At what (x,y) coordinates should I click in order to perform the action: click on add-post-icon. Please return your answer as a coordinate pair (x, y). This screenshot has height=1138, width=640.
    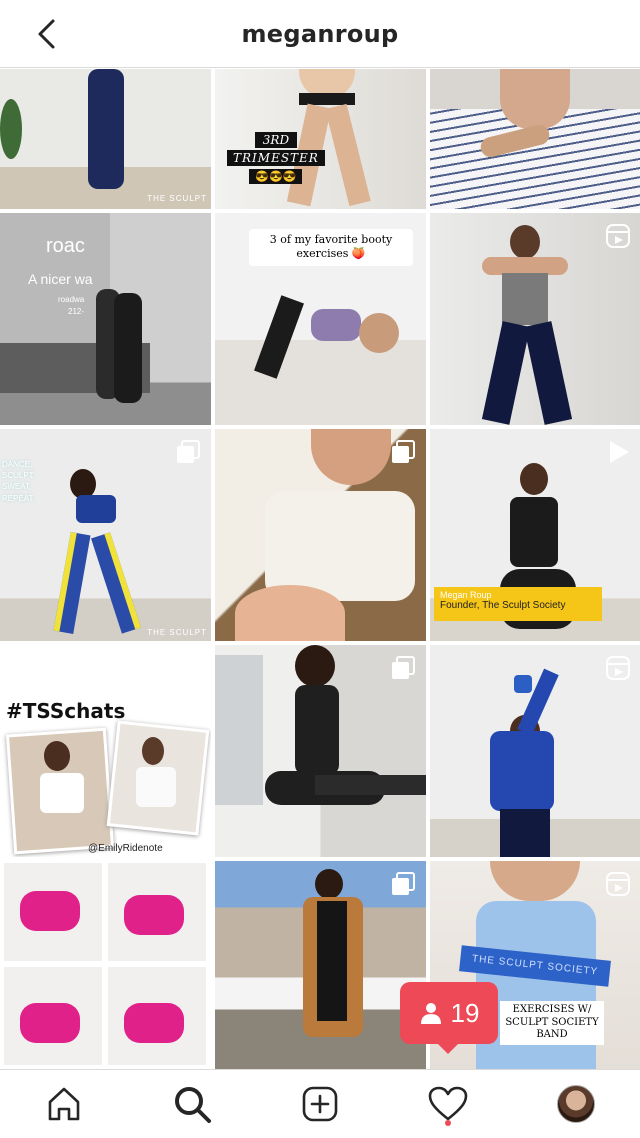
    Looking at the image, I should click on (320, 1104).